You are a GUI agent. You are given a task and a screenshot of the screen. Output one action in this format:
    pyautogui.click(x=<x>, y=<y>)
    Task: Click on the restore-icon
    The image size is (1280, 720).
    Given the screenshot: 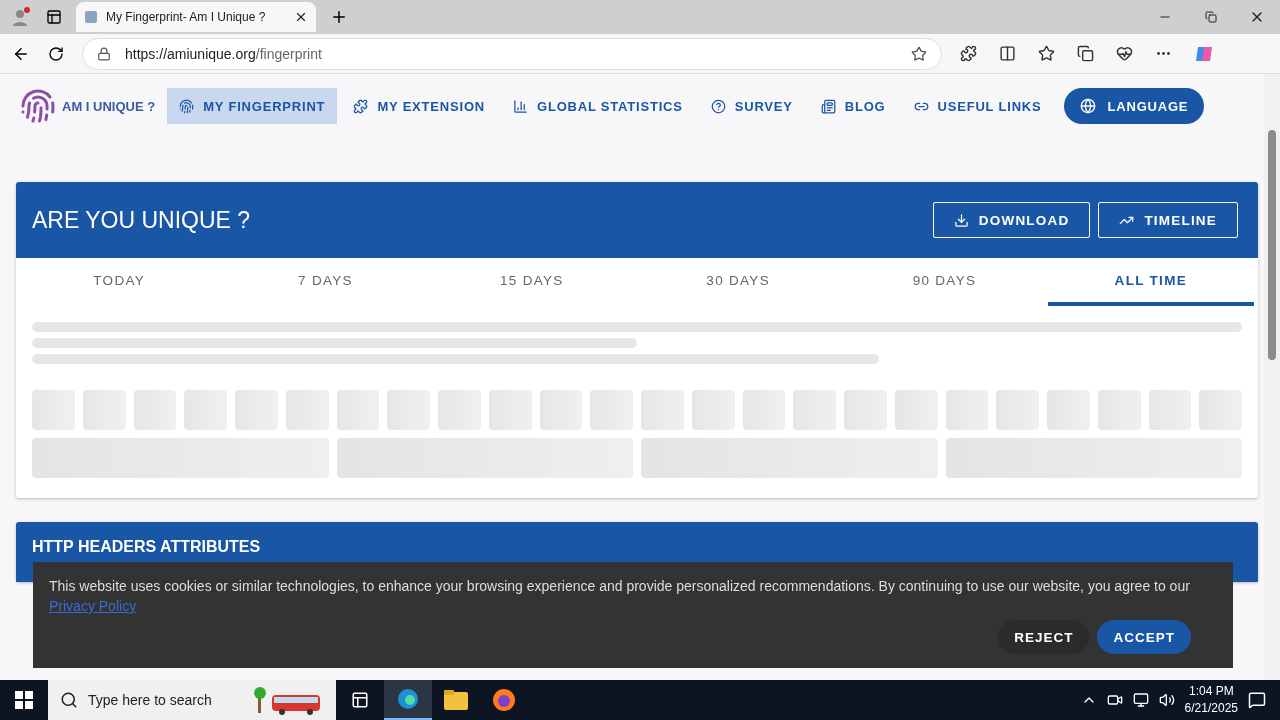 What is the action you would take?
    pyautogui.click(x=1211, y=17)
    